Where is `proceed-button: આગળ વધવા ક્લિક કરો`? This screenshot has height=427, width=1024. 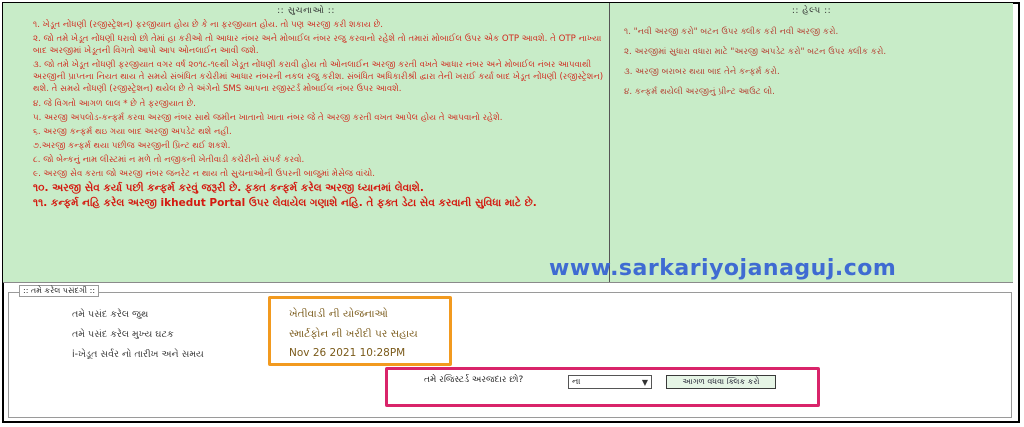 proceed-button: આગળ વધવા ક્લિક કરો is located at coordinates (721, 382).